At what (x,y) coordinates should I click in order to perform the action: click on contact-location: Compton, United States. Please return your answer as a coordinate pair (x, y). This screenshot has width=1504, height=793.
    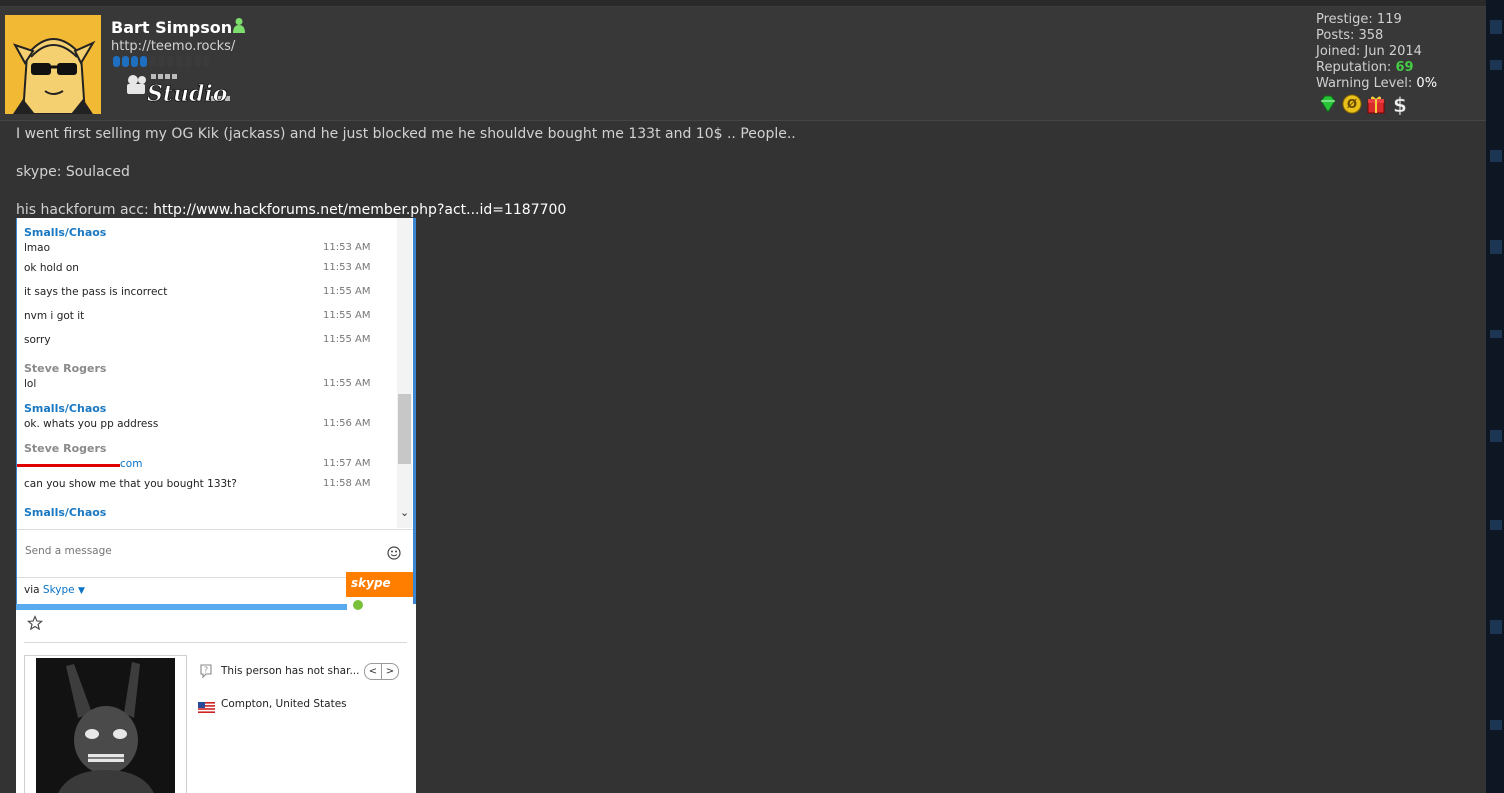
    Looking at the image, I should click on (284, 704).